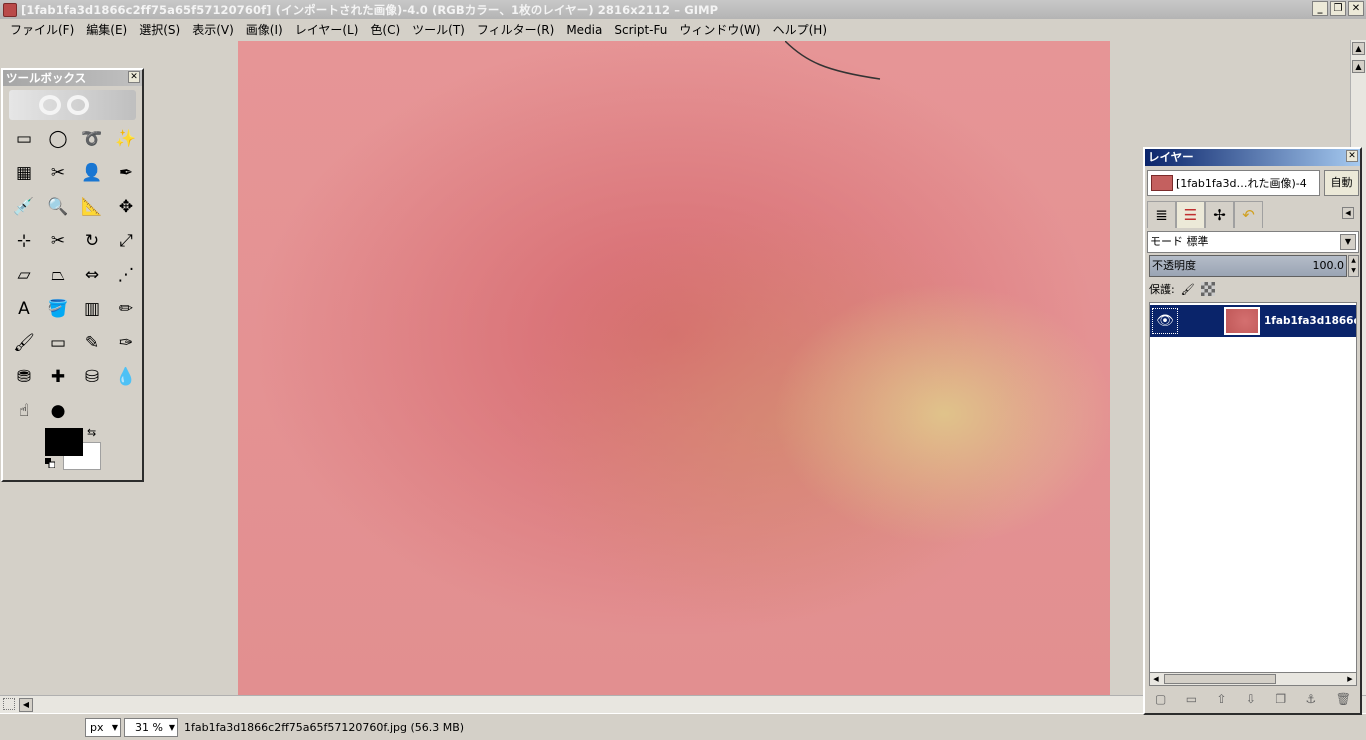 The image size is (1366, 740). Describe the element at coordinates (719, 29) in the screenshot. I see `menu-windows: ウィンドウ(W)` at that location.